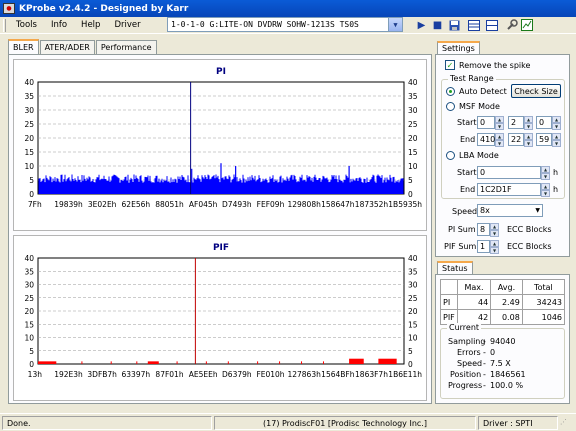  Describe the element at coordinates (455, 267) in the screenshot. I see `tab-status: Status` at that location.